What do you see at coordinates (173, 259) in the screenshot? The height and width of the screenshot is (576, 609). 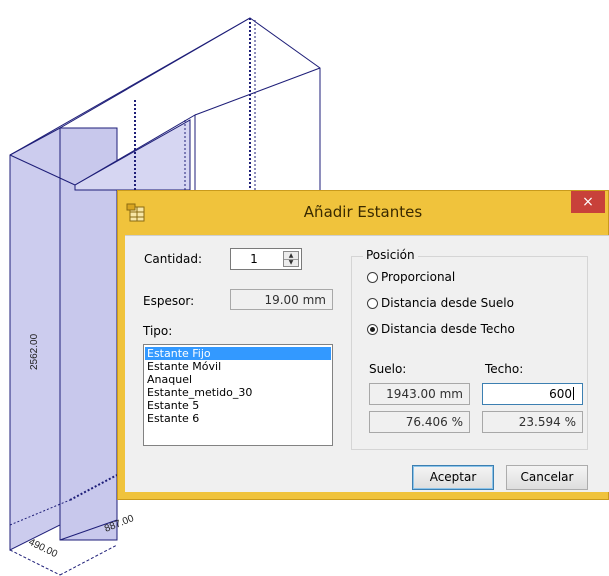 I see `cantidad-label: Cantidad:` at bounding box center [173, 259].